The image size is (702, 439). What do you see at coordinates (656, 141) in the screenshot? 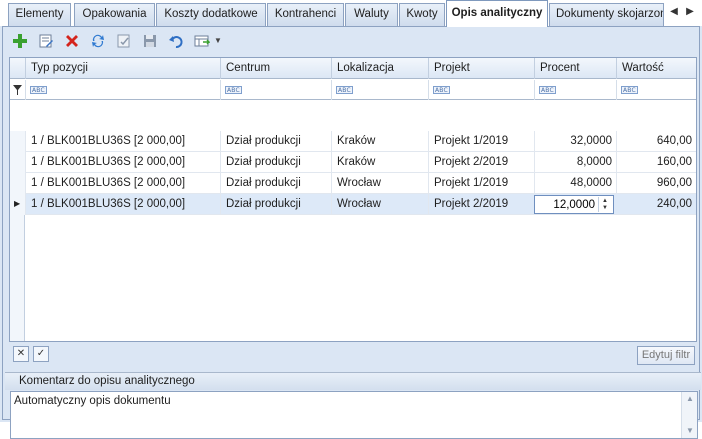
I see `cell-wartosc: 640,00` at bounding box center [656, 141].